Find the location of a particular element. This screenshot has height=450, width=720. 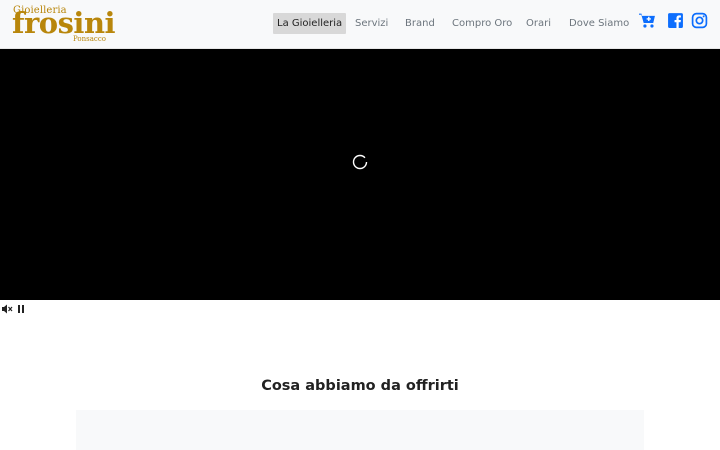

facebook-icon is located at coordinates (675, 20).